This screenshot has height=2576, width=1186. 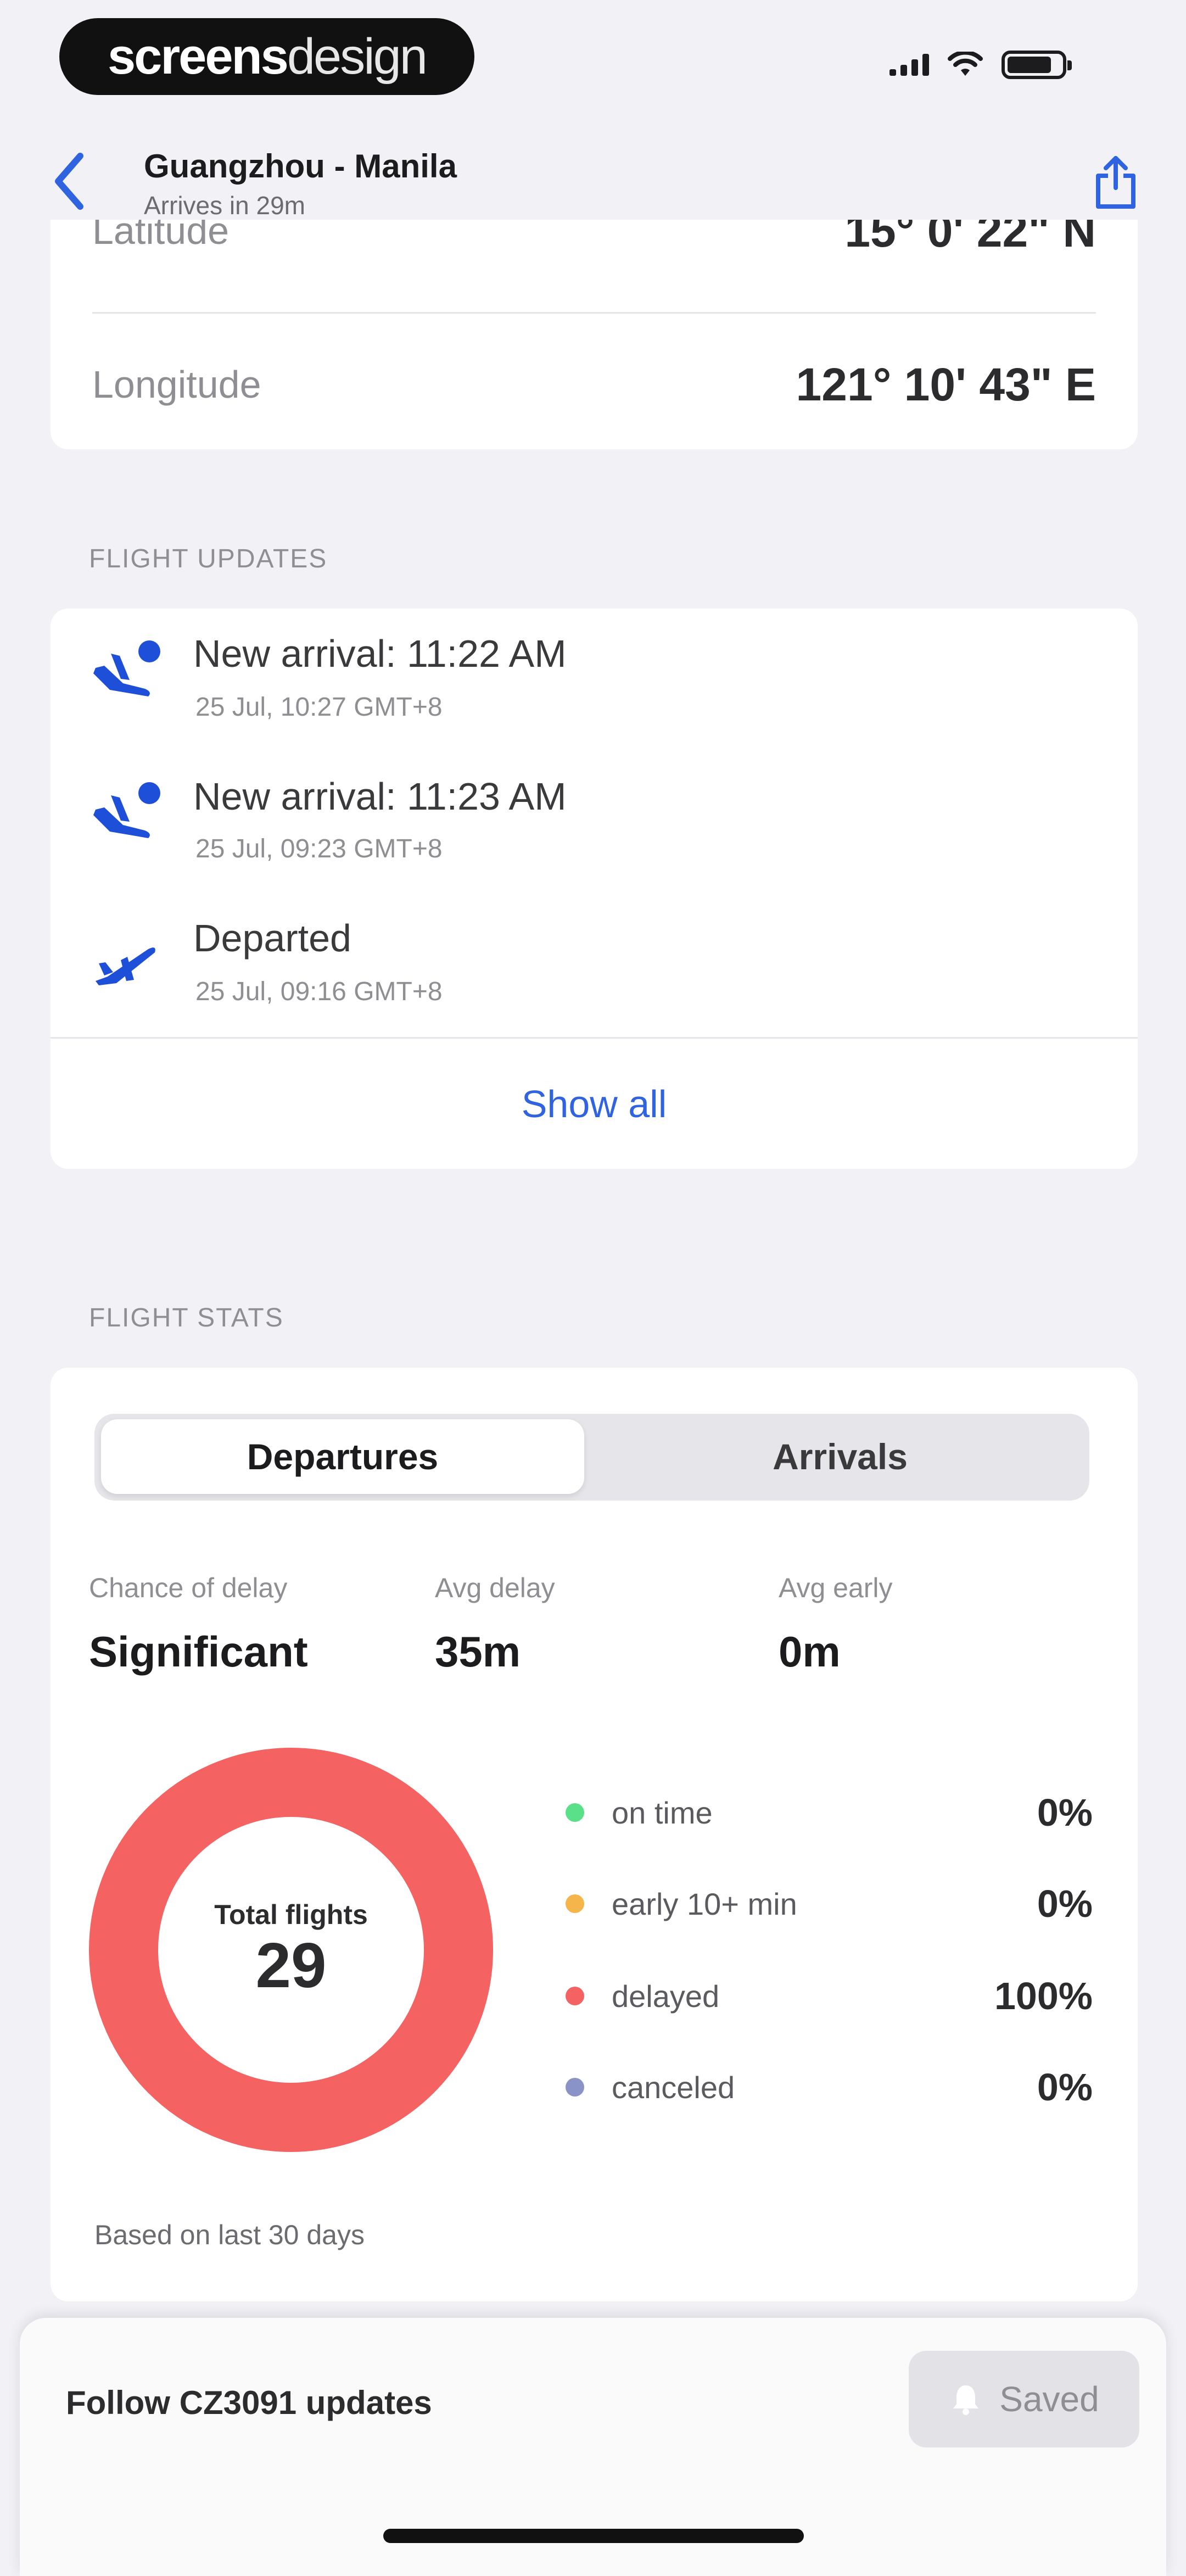 I want to click on update-title: New arrival: 11:22 AM, so click(x=380, y=653).